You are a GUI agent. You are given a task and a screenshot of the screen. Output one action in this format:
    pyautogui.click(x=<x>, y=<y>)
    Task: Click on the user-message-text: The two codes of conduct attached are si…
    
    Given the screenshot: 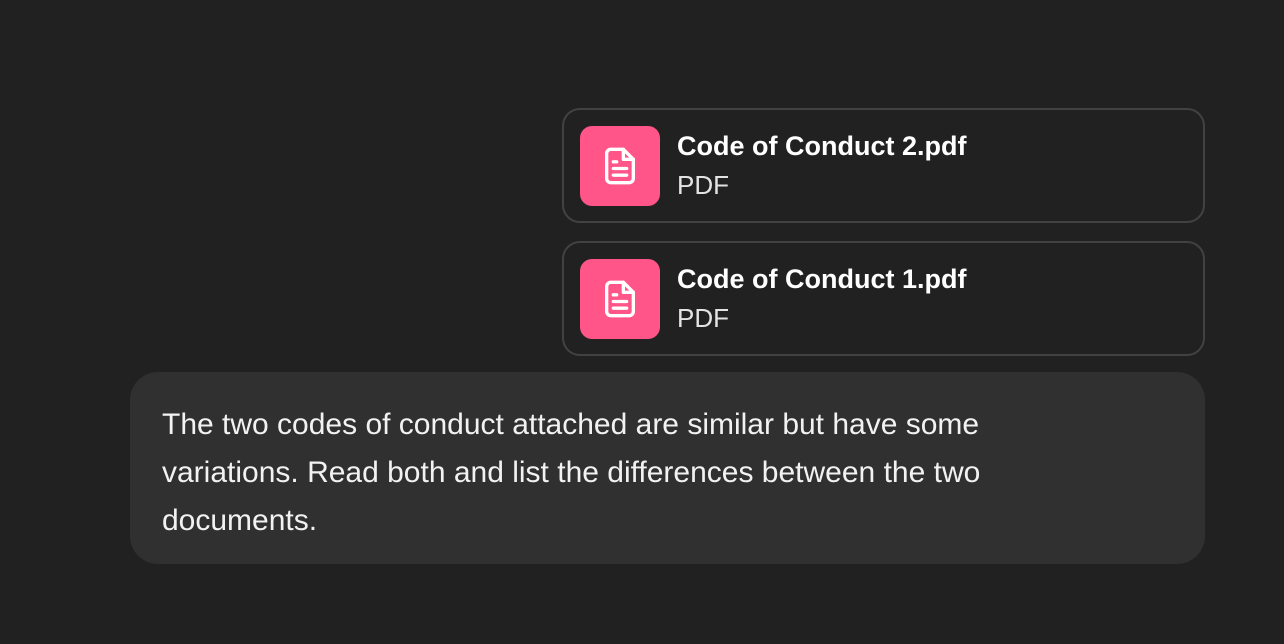 What is the action you would take?
    pyautogui.click(x=571, y=472)
    